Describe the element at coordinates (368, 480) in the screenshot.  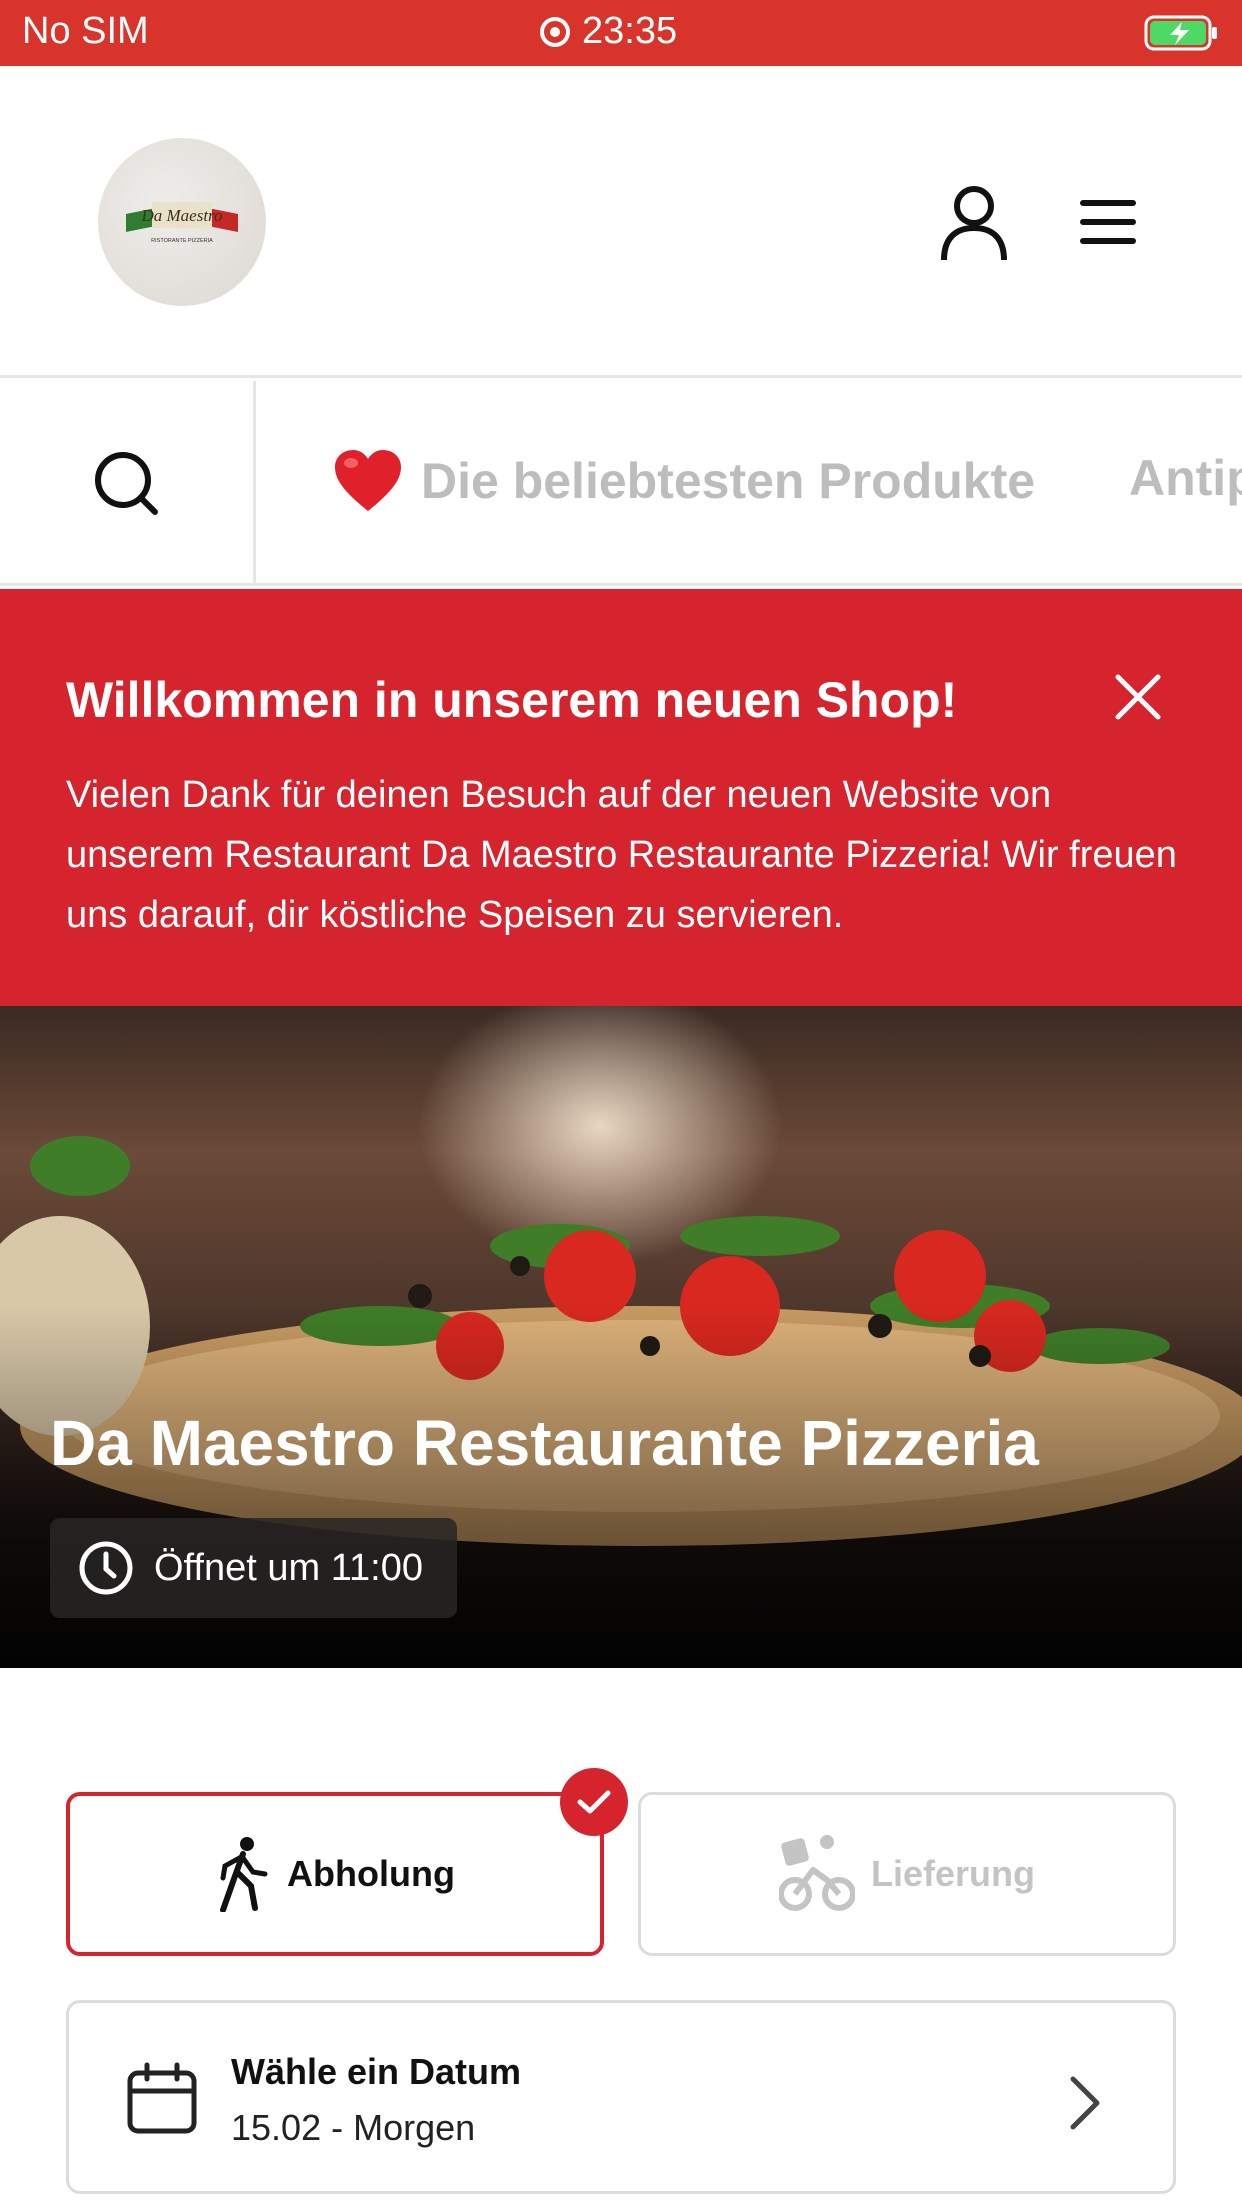
I see `heart-icon` at that location.